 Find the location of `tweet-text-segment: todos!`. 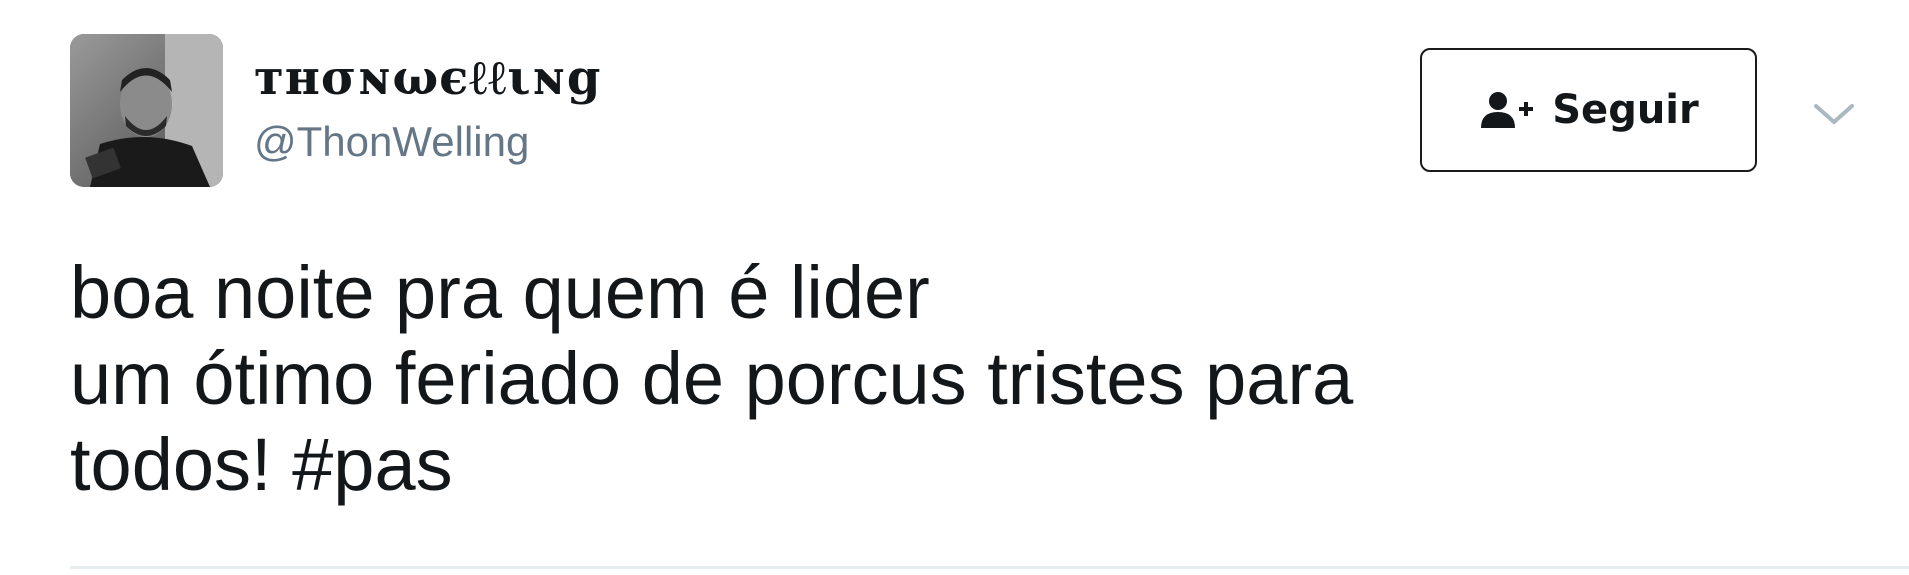

tweet-text-segment: todos! is located at coordinates (181, 464).